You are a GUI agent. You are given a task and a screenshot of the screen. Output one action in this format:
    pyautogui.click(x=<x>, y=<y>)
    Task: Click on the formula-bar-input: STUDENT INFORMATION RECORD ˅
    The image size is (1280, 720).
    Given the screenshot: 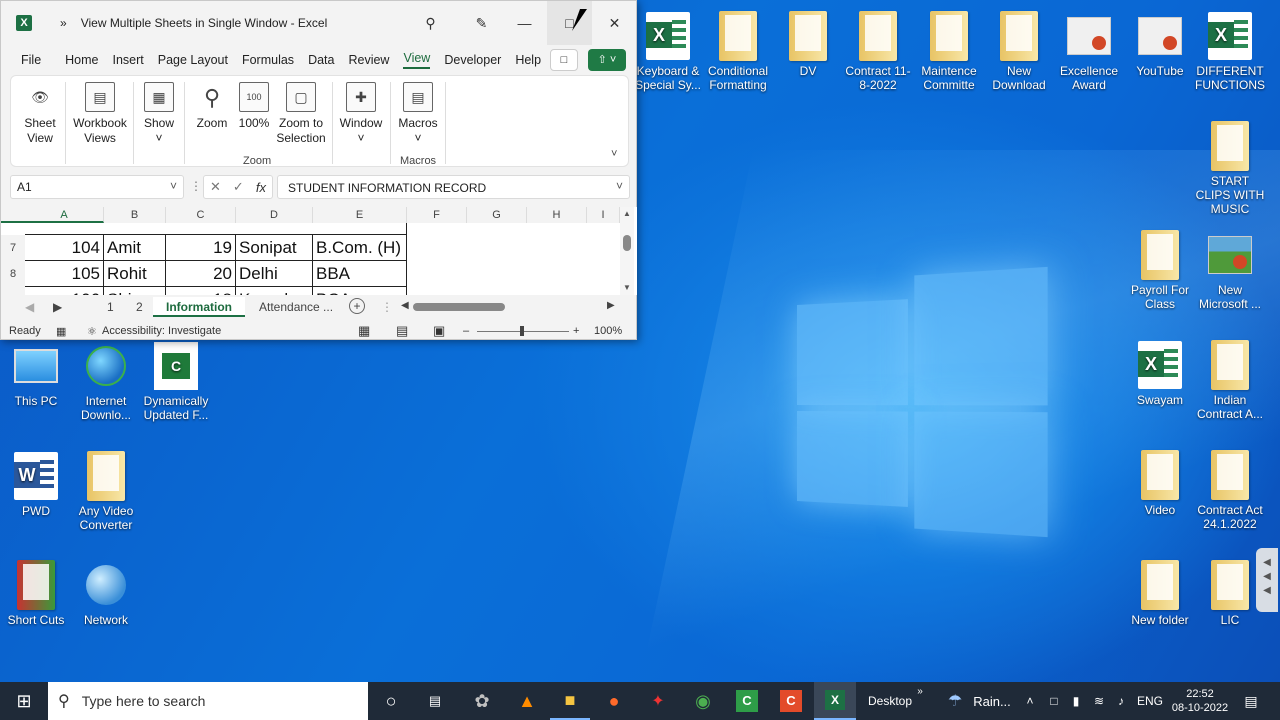 What is the action you would take?
    pyautogui.click(x=453, y=187)
    